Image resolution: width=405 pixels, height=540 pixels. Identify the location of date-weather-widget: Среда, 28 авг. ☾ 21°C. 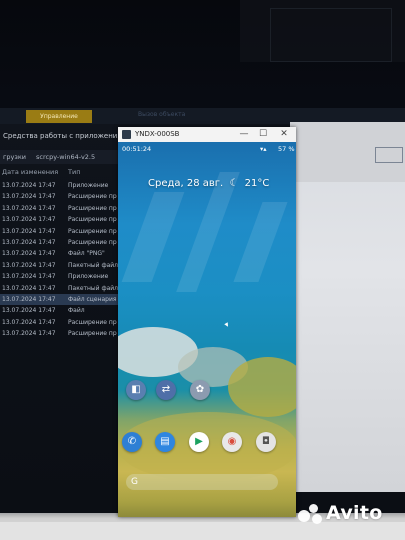
(208, 183).